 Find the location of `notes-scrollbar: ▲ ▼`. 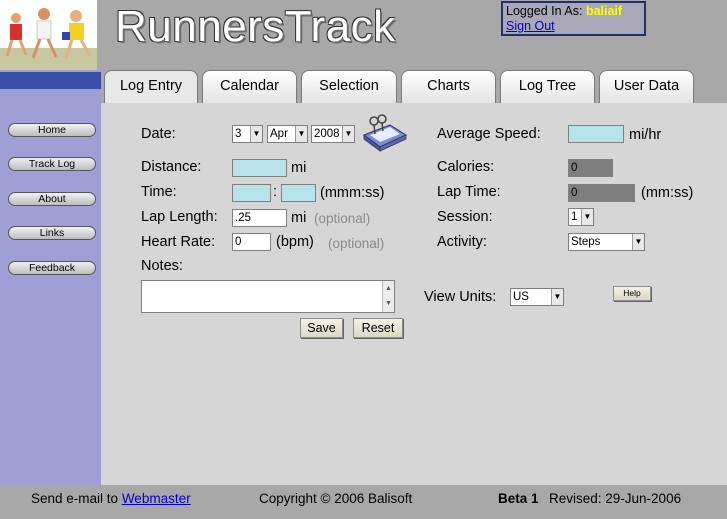

notes-scrollbar: ▲ ▼ is located at coordinates (388, 296).